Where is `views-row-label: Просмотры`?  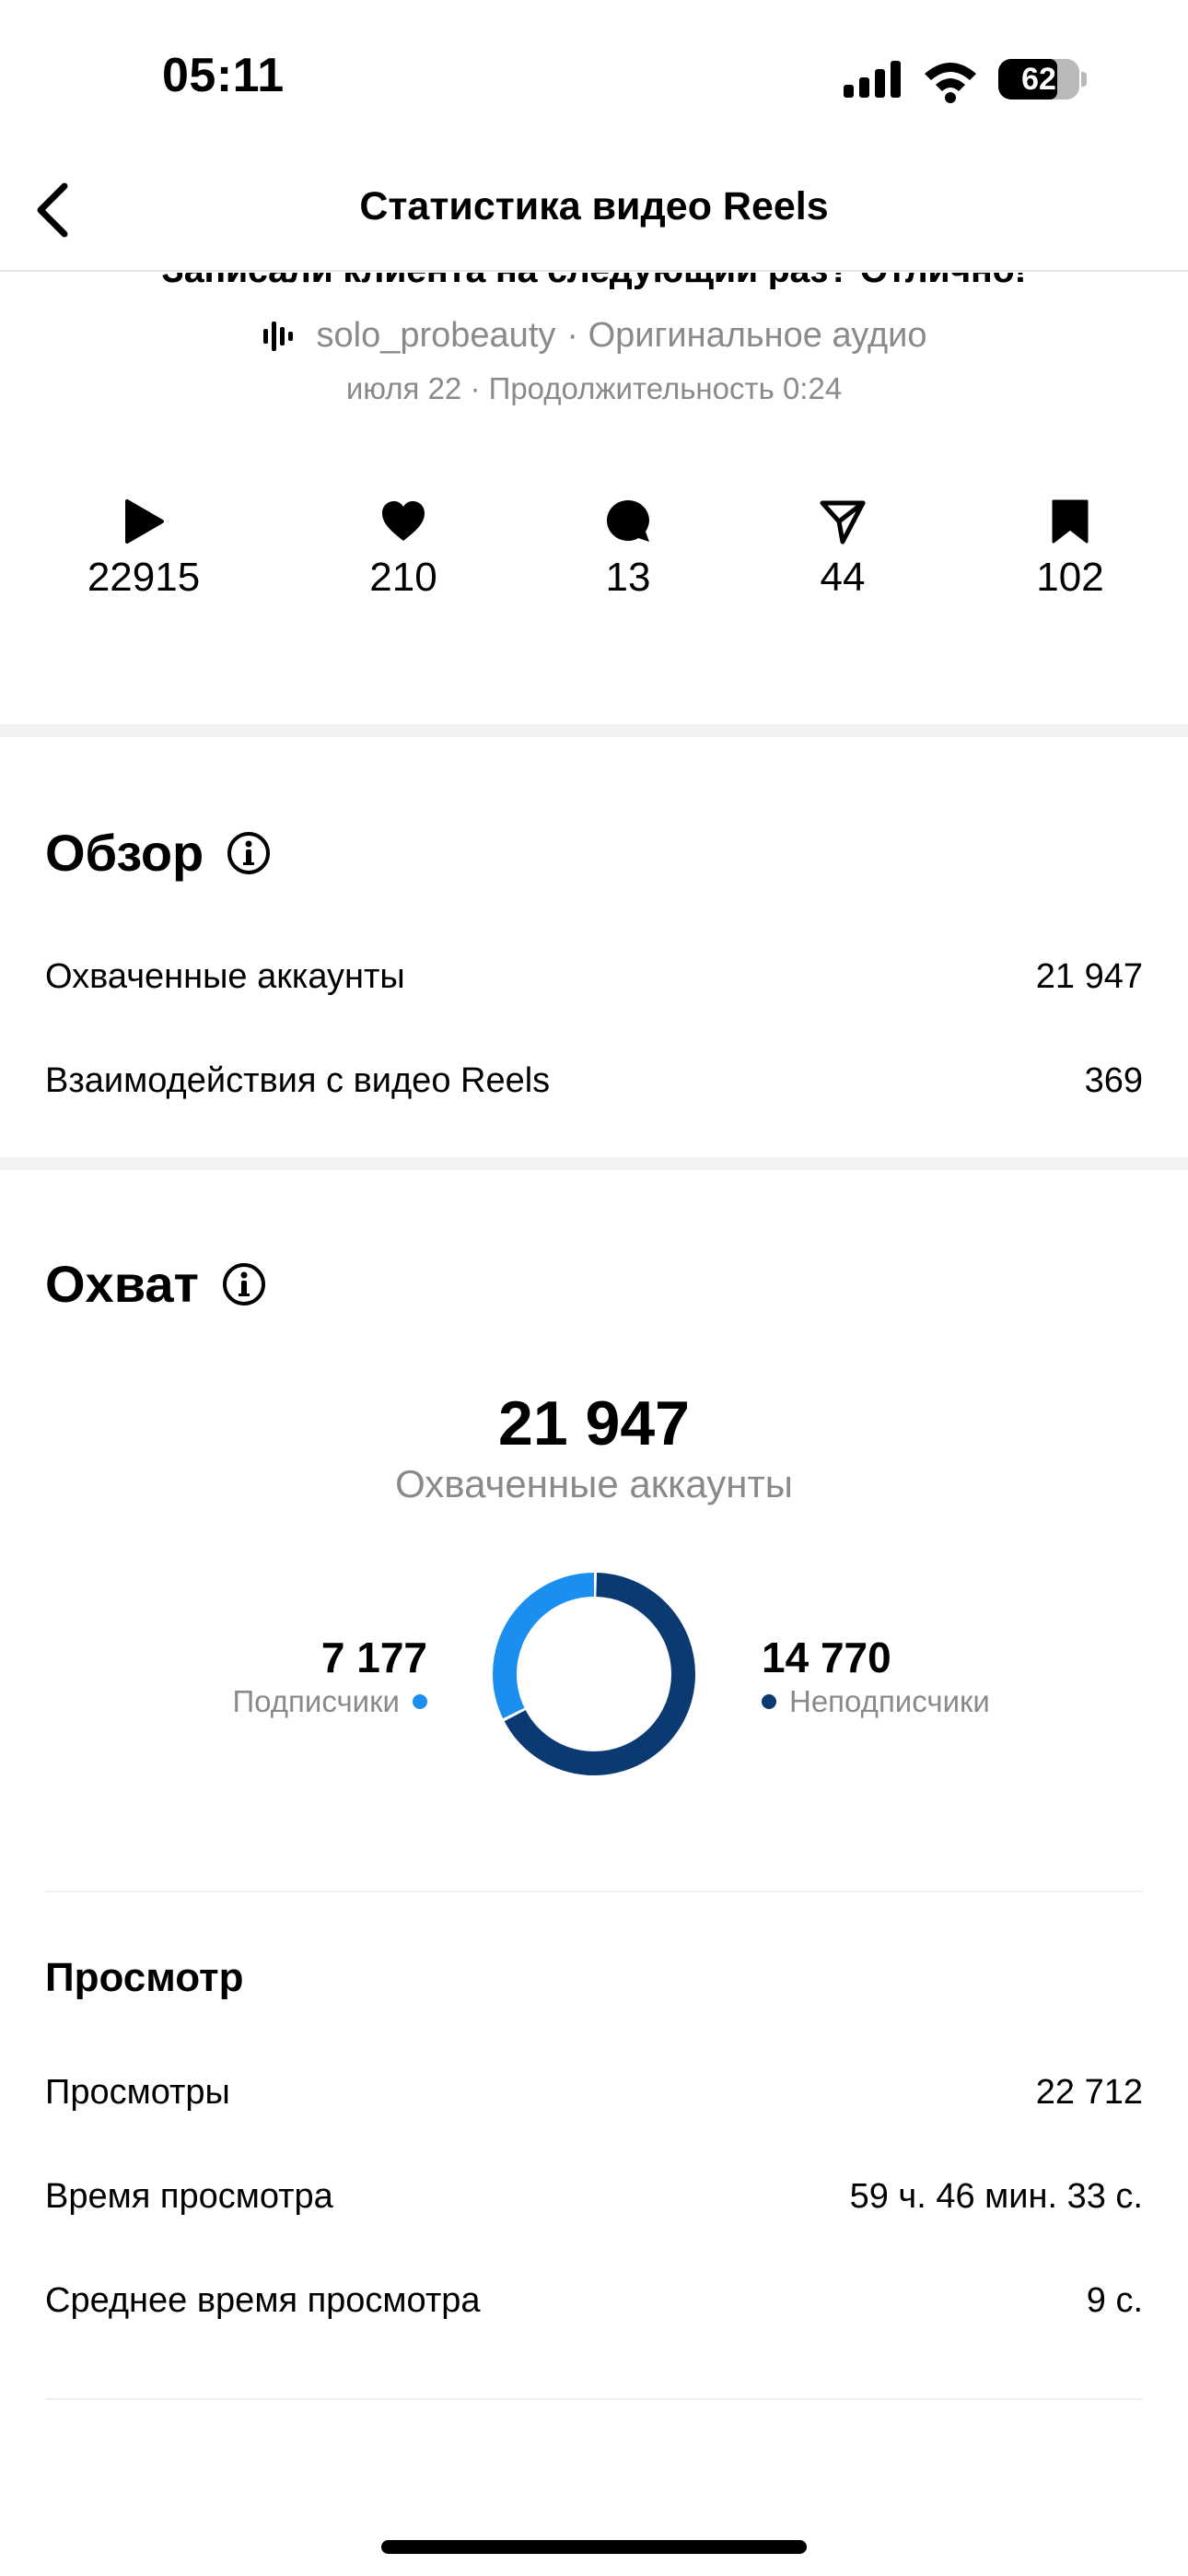 views-row-label: Просмотры is located at coordinates (137, 2092).